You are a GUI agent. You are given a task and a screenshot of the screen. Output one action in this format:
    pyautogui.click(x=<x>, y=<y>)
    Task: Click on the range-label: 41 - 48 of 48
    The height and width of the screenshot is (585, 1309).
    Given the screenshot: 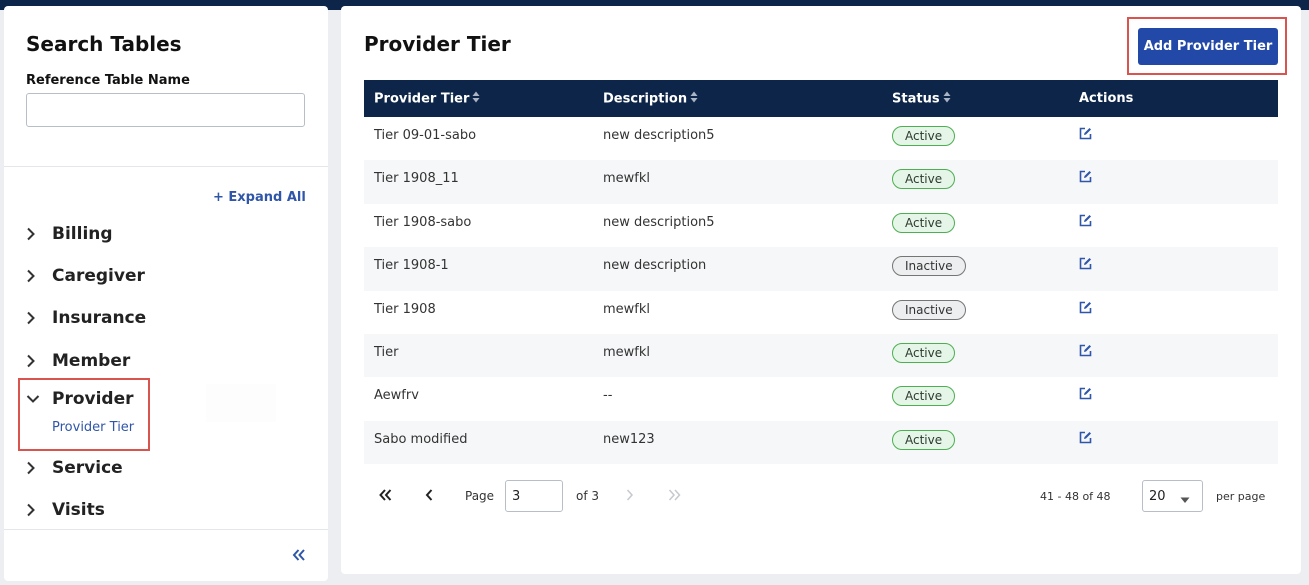 What is the action you would take?
    pyautogui.click(x=1075, y=496)
    